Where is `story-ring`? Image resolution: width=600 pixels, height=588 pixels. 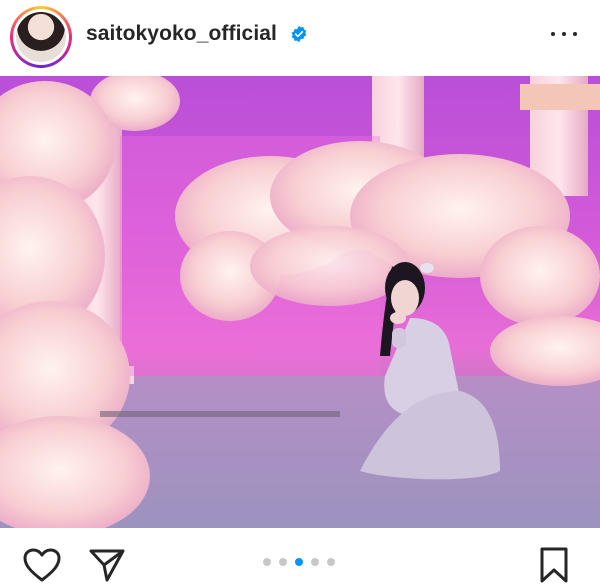 story-ring is located at coordinates (41, 37).